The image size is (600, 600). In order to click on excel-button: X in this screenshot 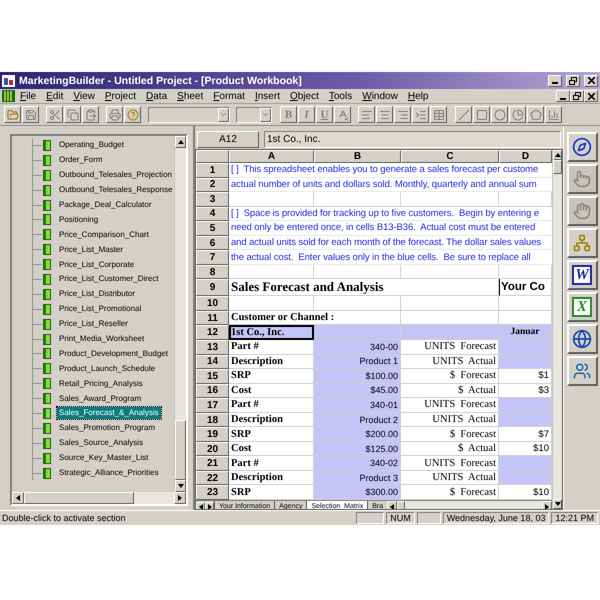, I will do `click(582, 307)`.